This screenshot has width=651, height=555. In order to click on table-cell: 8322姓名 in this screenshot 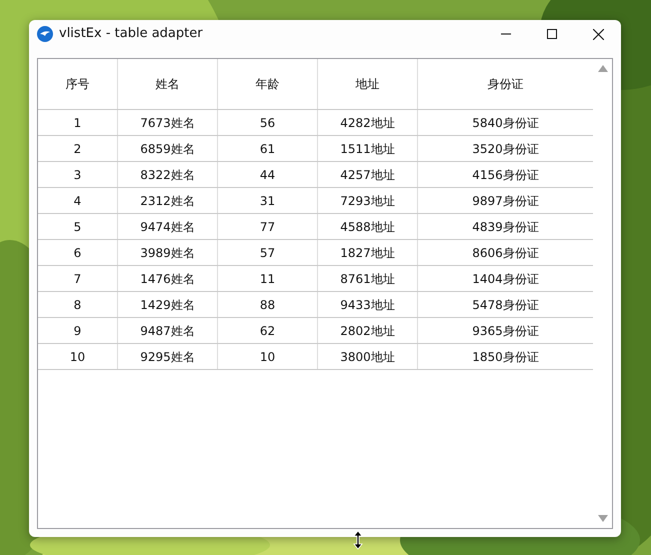, I will do `click(168, 174)`.